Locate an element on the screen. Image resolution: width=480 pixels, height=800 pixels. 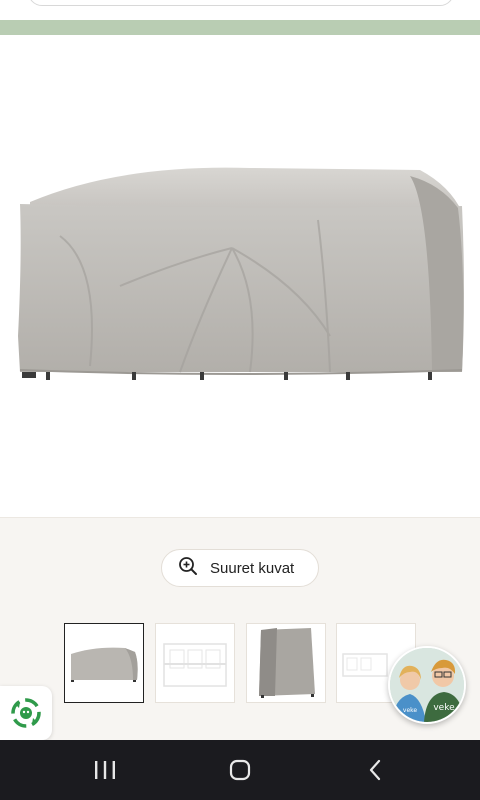
support-people-icon: veke veke is located at coordinates (427, 685).